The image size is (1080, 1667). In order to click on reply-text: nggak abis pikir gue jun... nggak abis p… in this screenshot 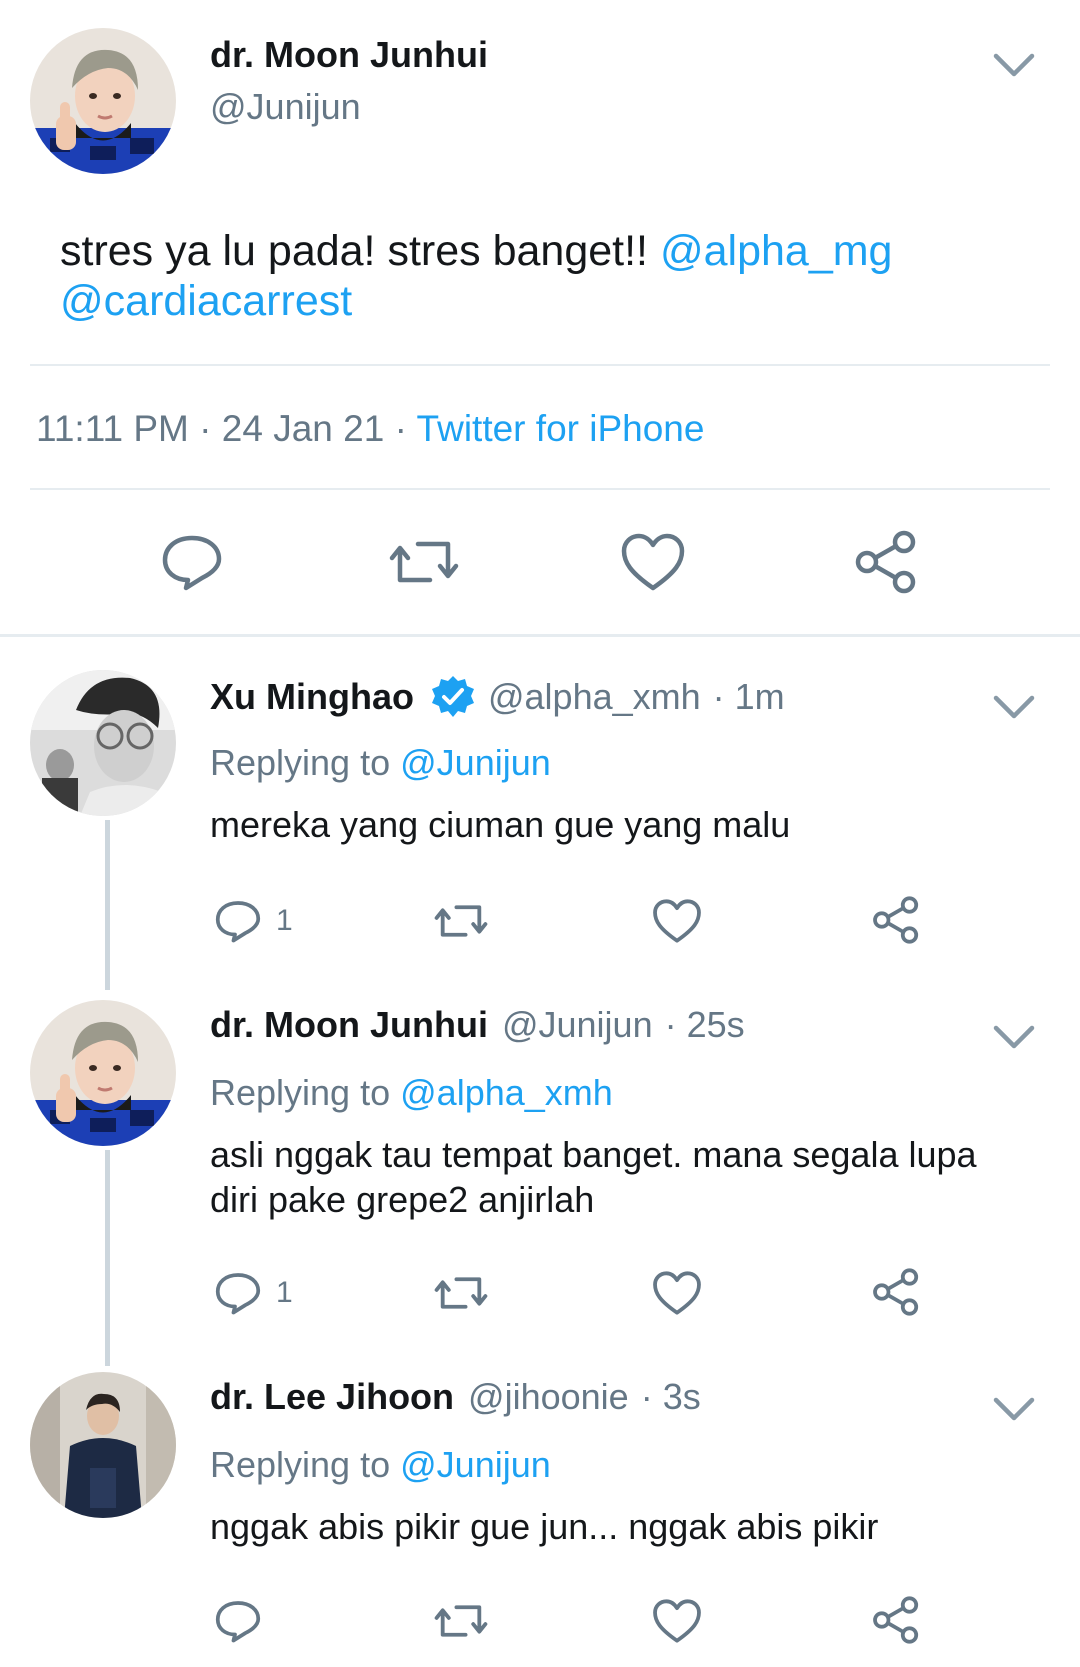, I will do `click(544, 1526)`.